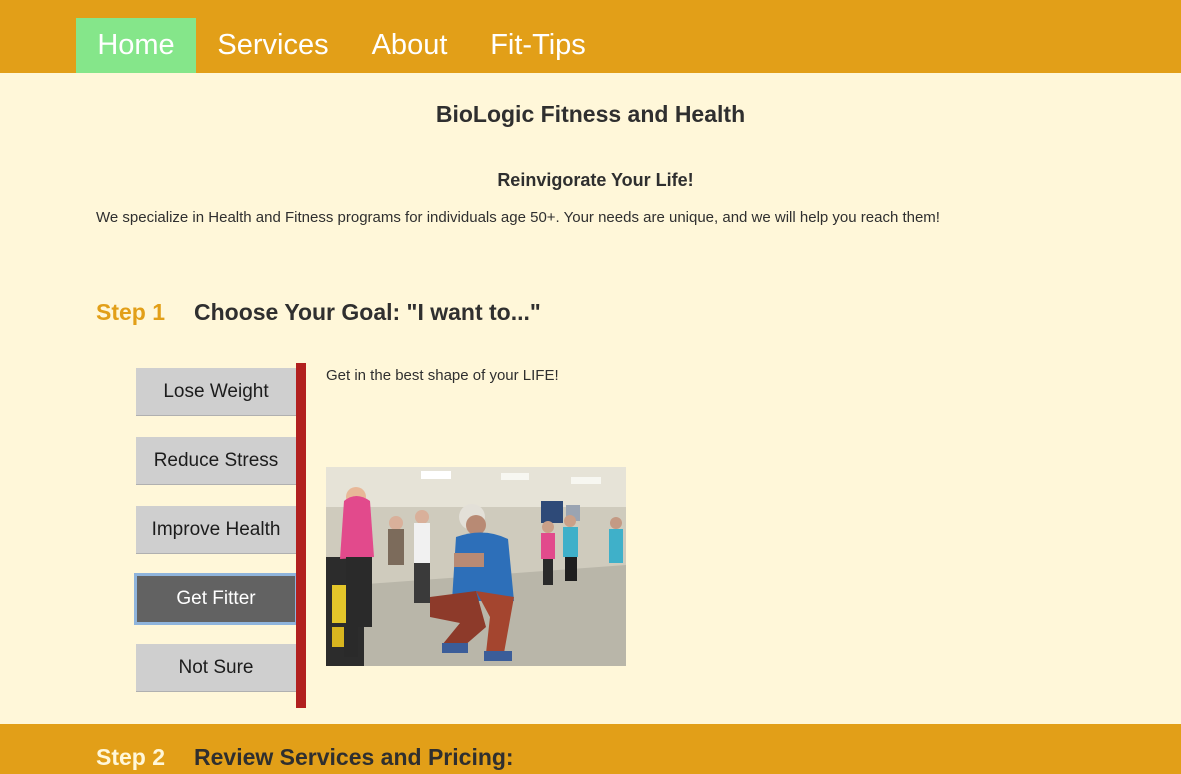 This screenshot has height=774, width=1181. What do you see at coordinates (409, 45) in the screenshot?
I see `nav-about: About` at bounding box center [409, 45].